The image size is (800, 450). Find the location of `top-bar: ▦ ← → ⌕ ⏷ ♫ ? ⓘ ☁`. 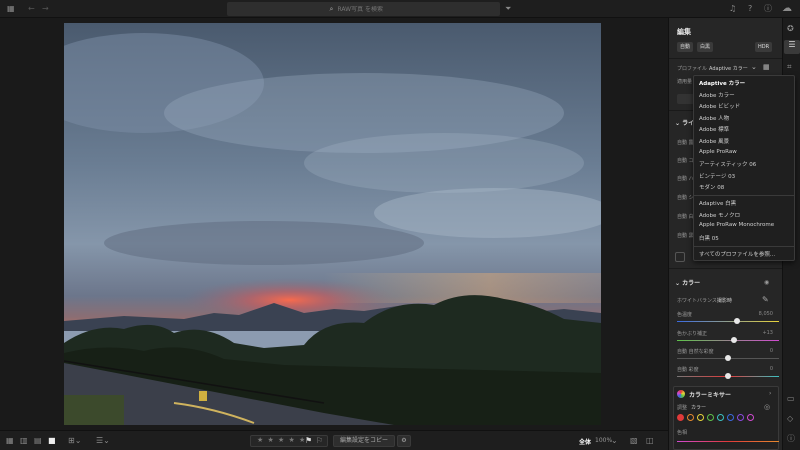

top-bar: ▦ ← → ⌕ ⏷ ♫ ? ⓘ ☁ is located at coordinates (400, 9).